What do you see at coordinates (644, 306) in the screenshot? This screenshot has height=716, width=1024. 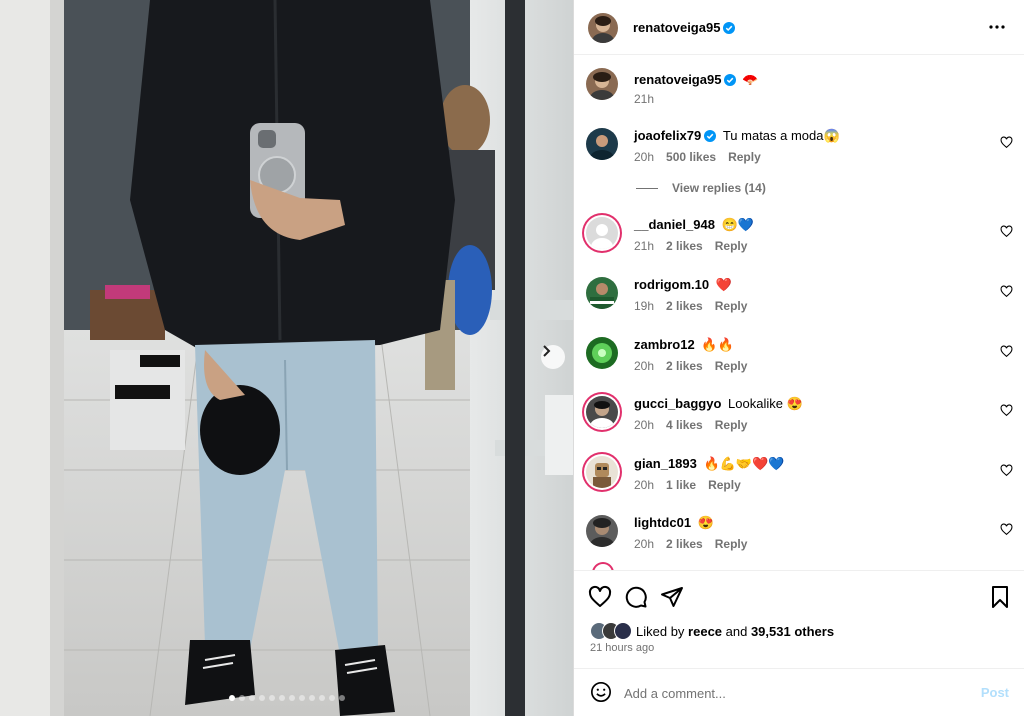 I see `comment-time: 19h` at bounding box center [644, 306].